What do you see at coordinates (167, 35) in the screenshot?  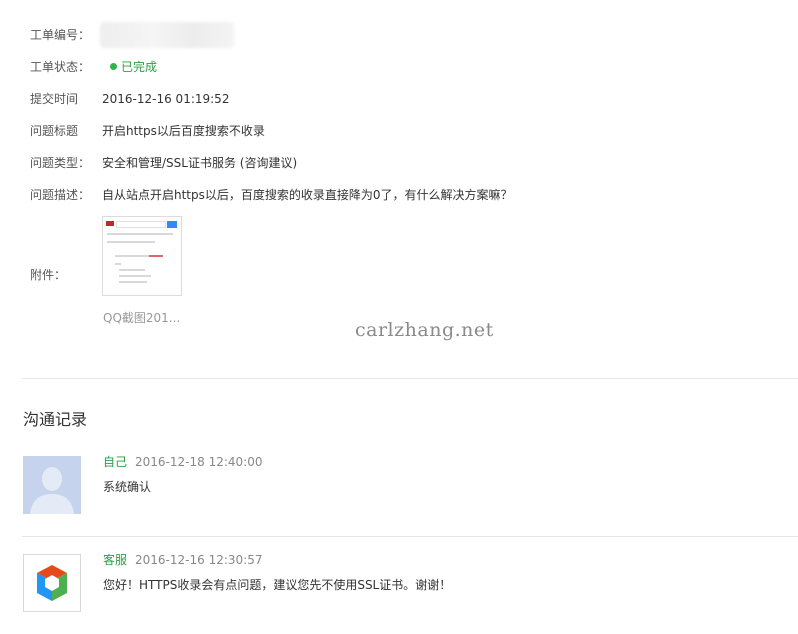 I see `ticket-id-value-redacted` at bounding box center [167, 35].